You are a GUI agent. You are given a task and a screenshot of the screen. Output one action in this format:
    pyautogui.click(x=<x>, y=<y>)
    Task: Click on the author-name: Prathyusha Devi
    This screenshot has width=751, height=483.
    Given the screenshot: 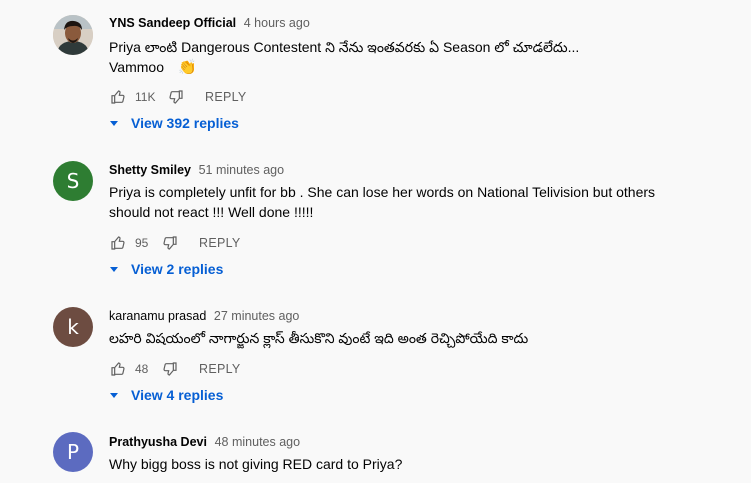 What is the action you would take?
    pyautogui.click(x=158, y=442)
    